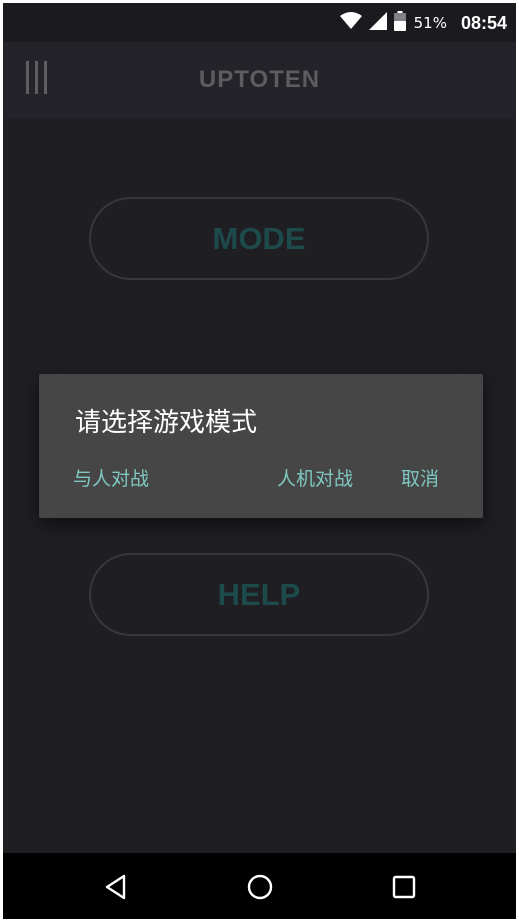 The height and width of the screenshot is (922, 519). What do you see at coordinates (261, 446) in the screenshot?
I see `game-mode-dialog: 请选择游戏模式 与人对战 人机对战 取消` at bounding box center [261, 446].